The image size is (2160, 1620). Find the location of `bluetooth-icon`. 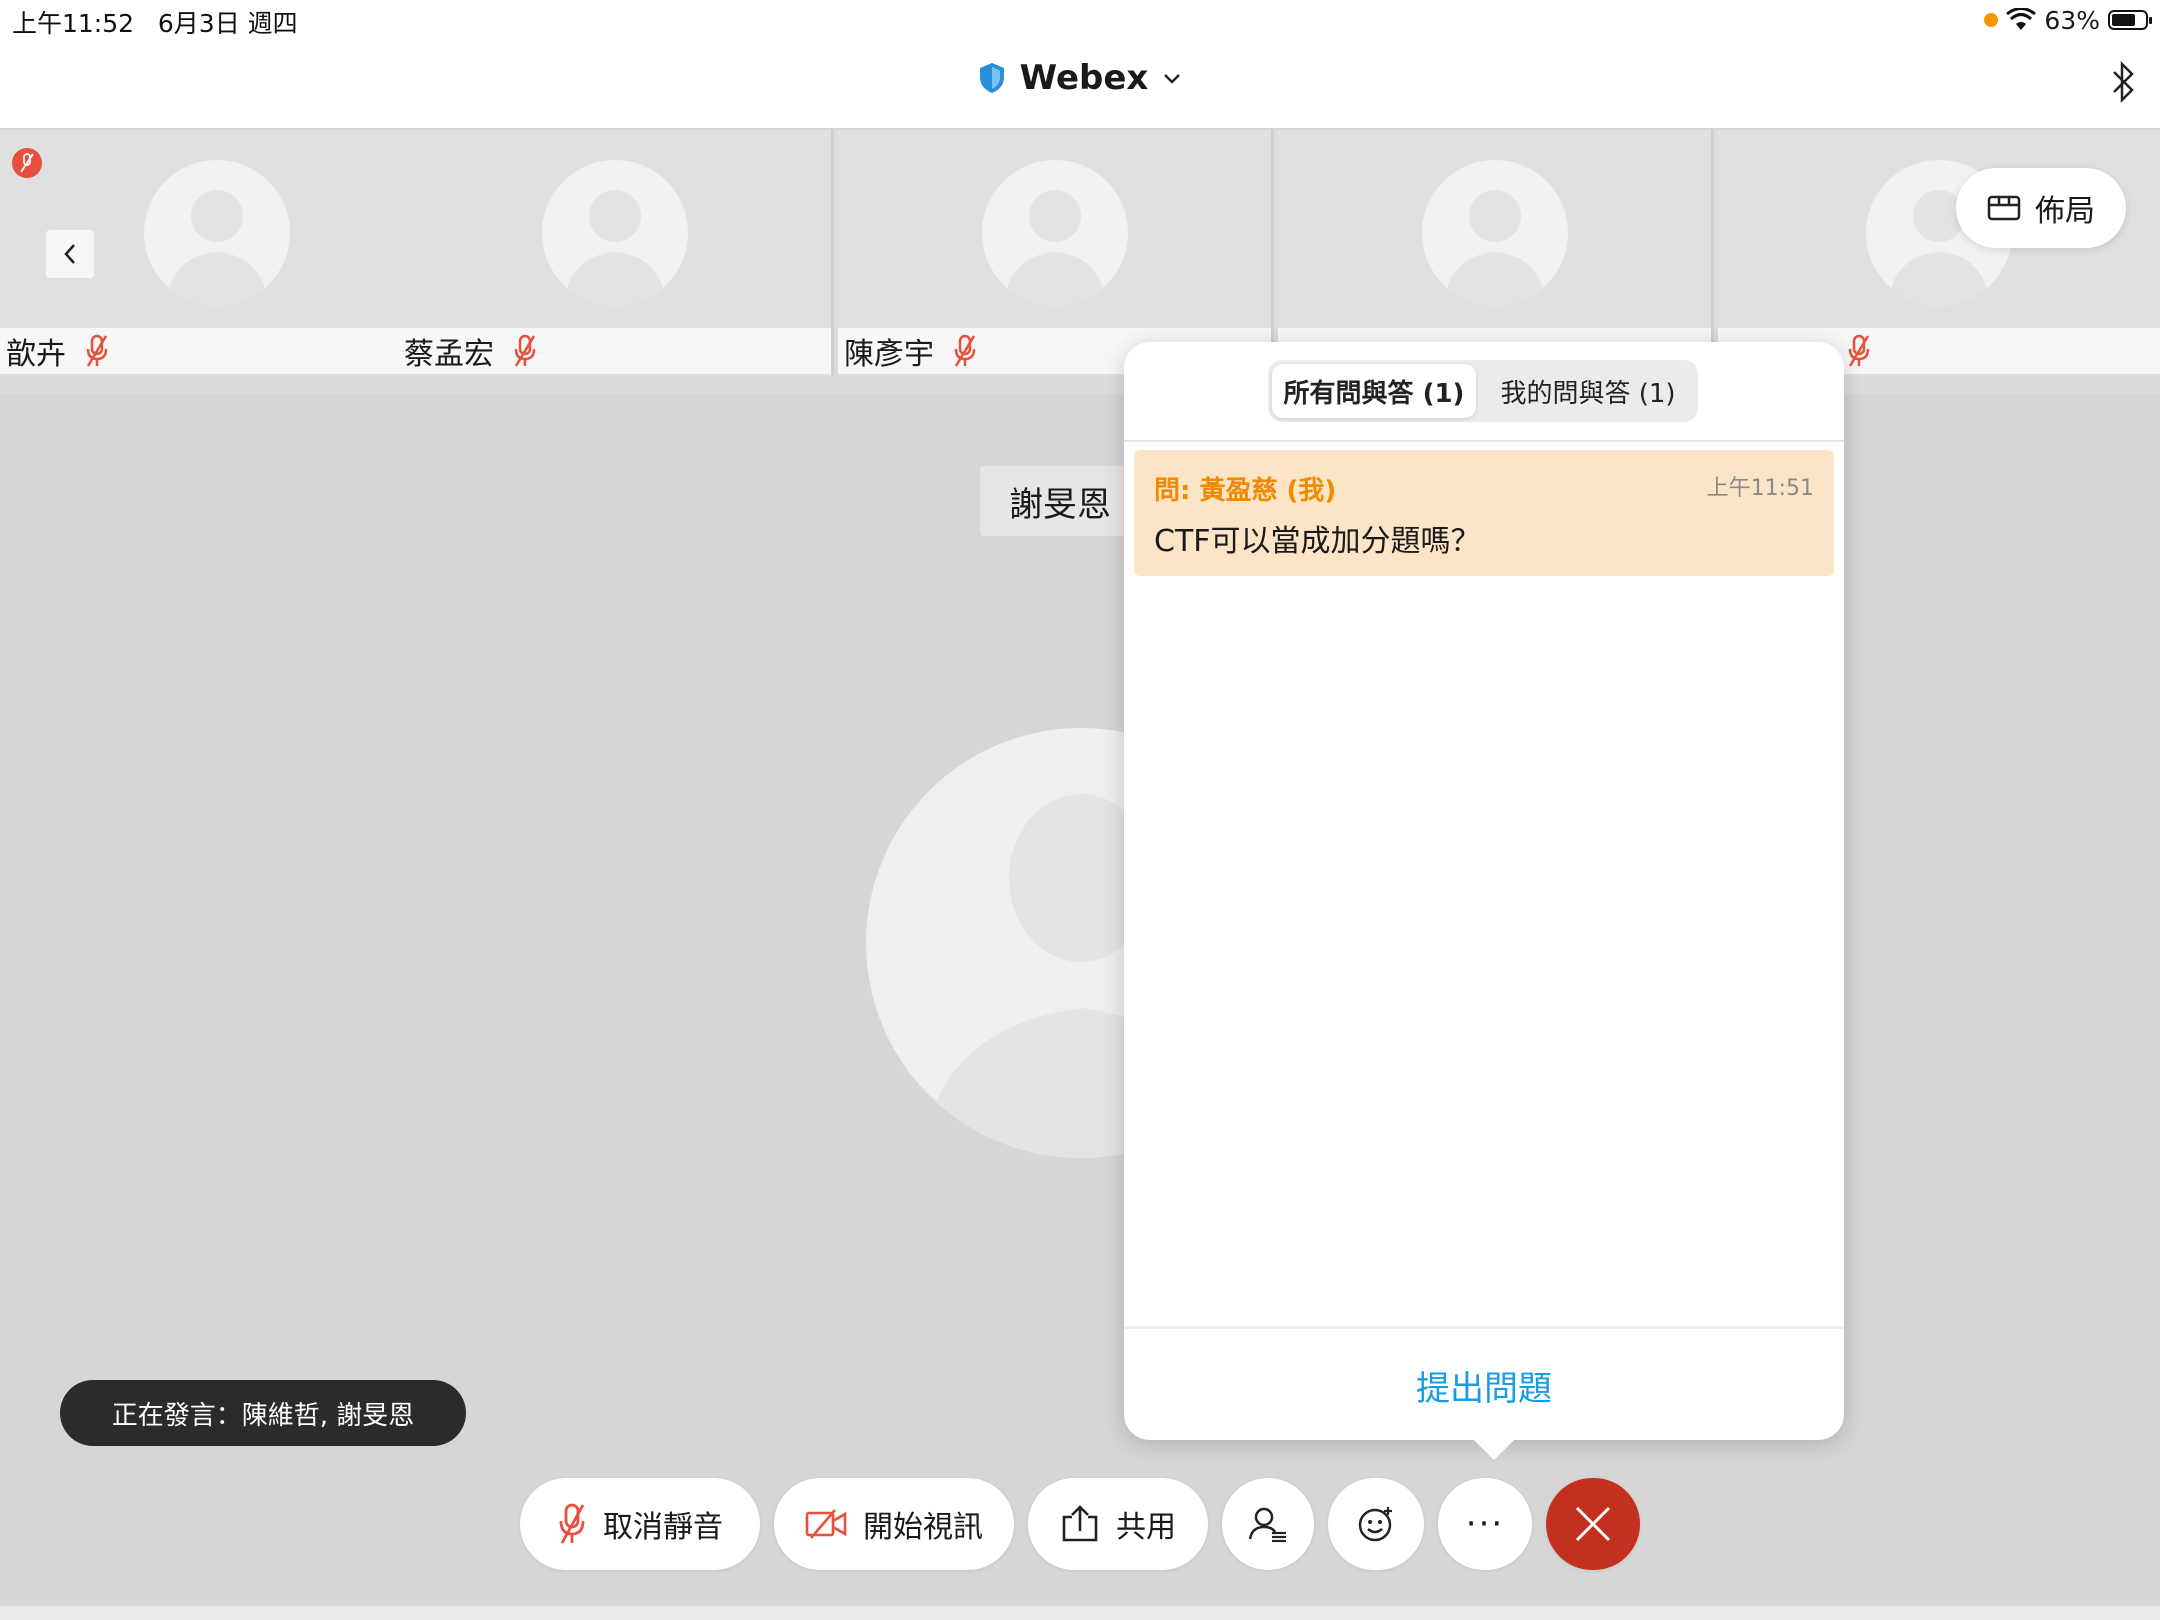

bluetooth-icon is located at coordinates (2123, 82).